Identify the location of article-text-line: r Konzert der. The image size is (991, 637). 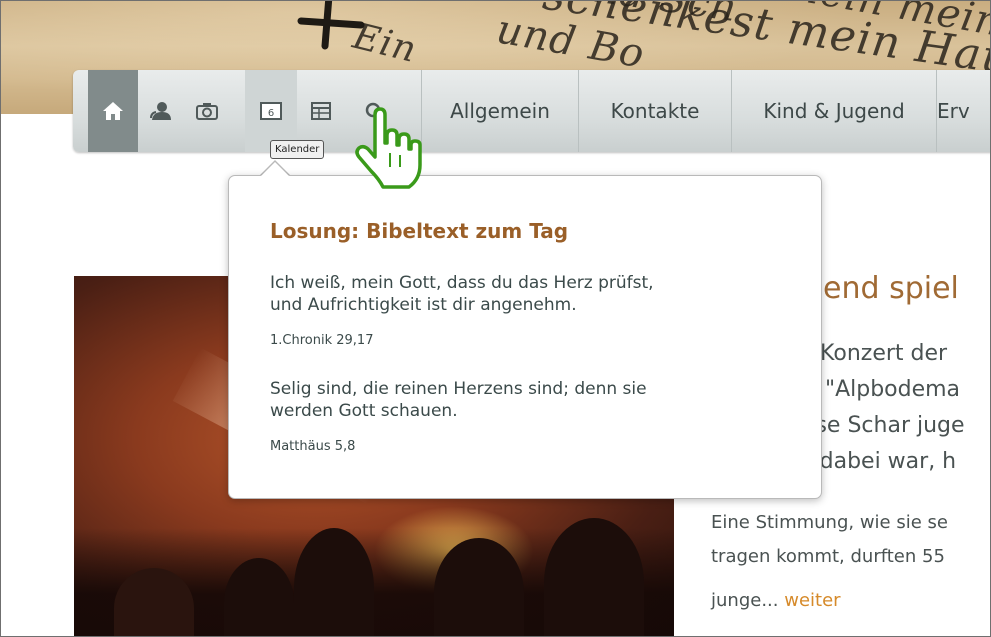
(876, 353).